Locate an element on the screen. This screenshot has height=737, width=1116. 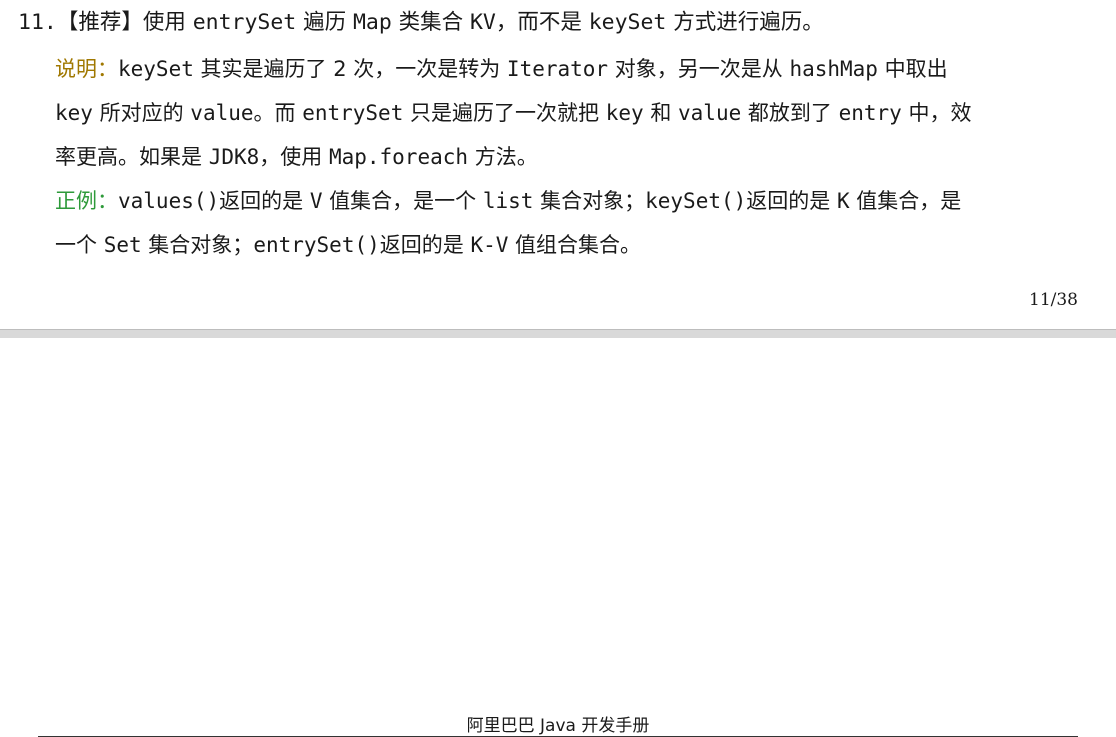
note-text: ，使用 is located at coordinates (294, 157).